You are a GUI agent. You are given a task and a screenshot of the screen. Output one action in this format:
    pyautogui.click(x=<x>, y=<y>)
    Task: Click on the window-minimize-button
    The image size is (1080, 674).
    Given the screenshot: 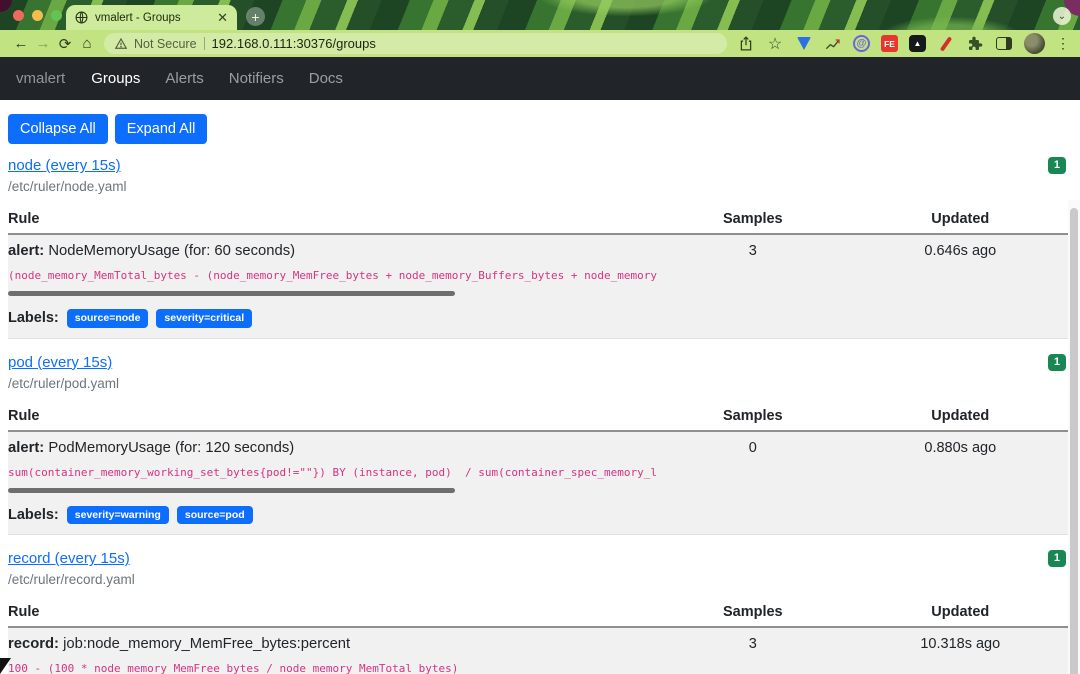 What is the action you would take?
    pyautogui.click(x=37, y=15)
    